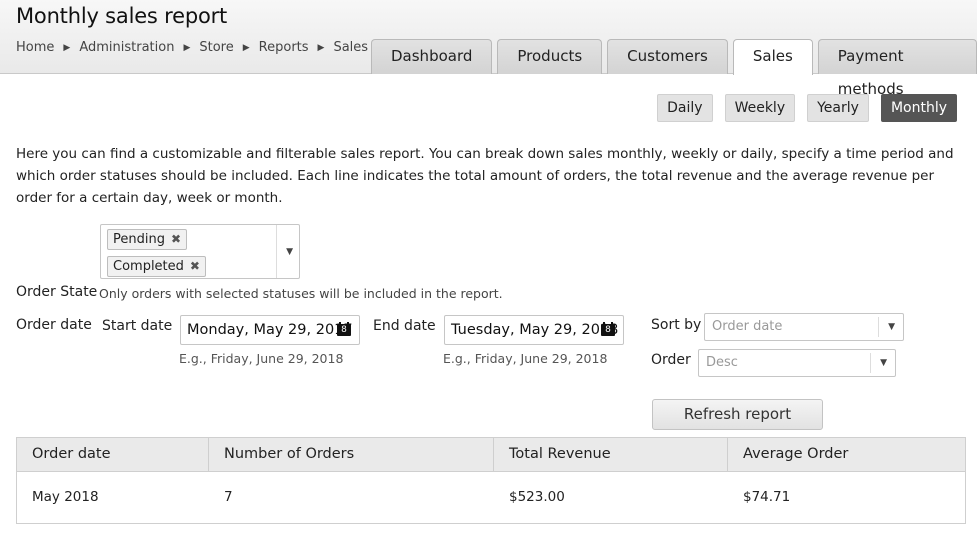  I want to click on tab-payment-methods: Payment methods, so click(897, 68).